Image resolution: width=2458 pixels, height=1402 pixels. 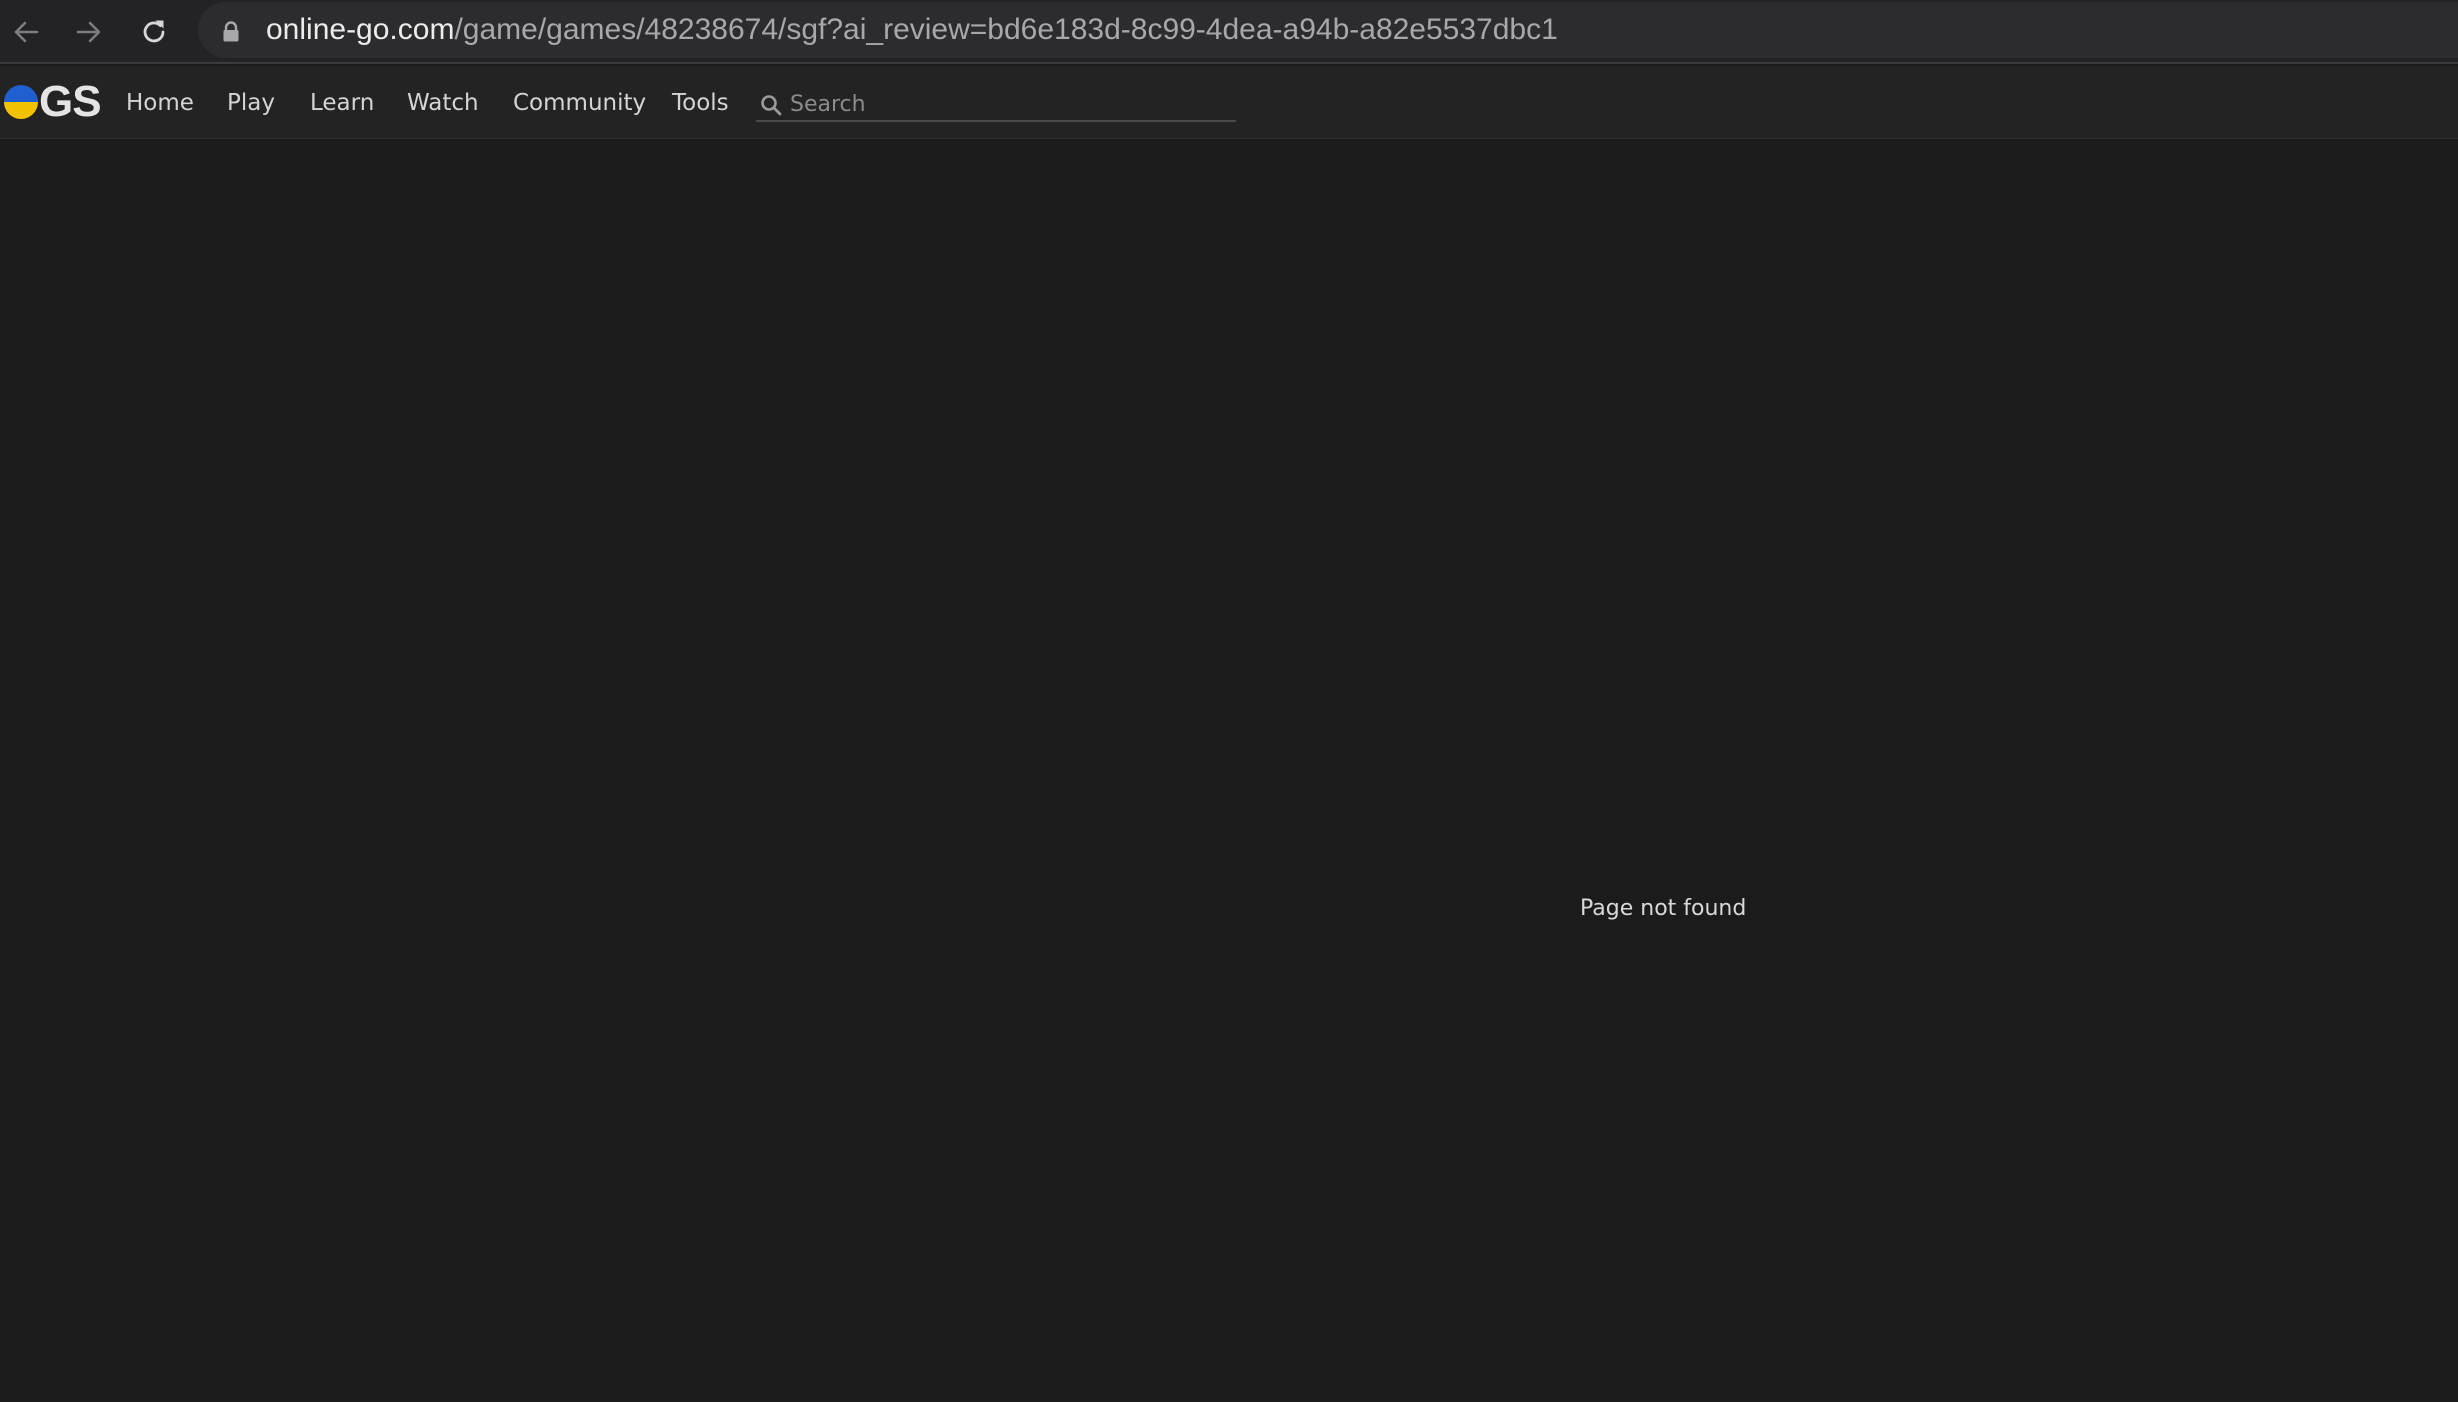 I want to click on back-arrow-icon, so click(x=26, y=32).